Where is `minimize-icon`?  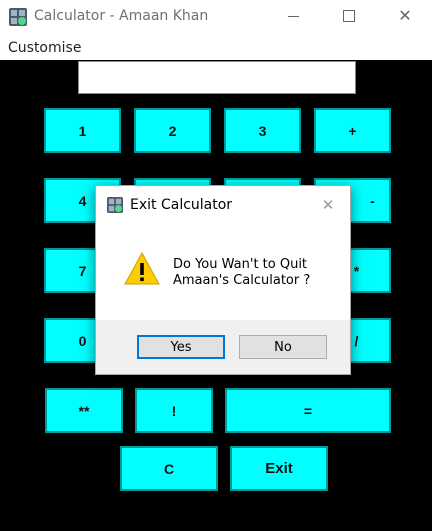 minimize-icon is located at coordinates (293, 17).